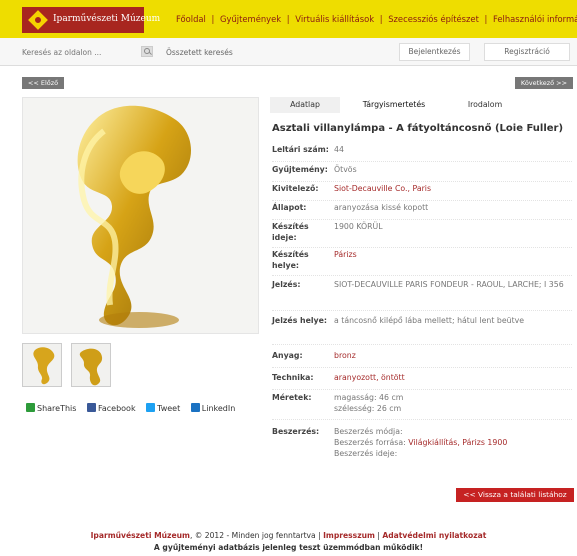 The width and height of the screenshot is (577, 556). What do you see at coordinates (57, 408) in the screenshot?
I see `sharethis-label: ShareThis` at bounding box center [57, 408].